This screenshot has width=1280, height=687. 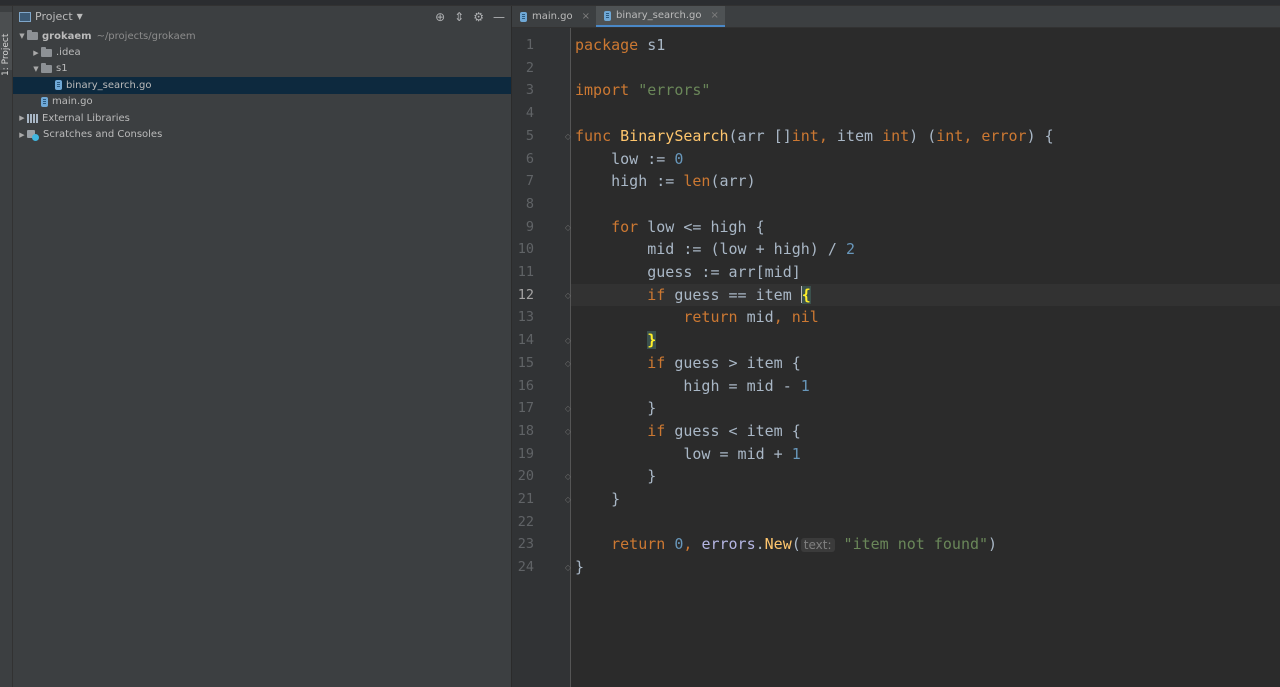 I want to click on parameter-hint: text:, so click(x=817, y=545).